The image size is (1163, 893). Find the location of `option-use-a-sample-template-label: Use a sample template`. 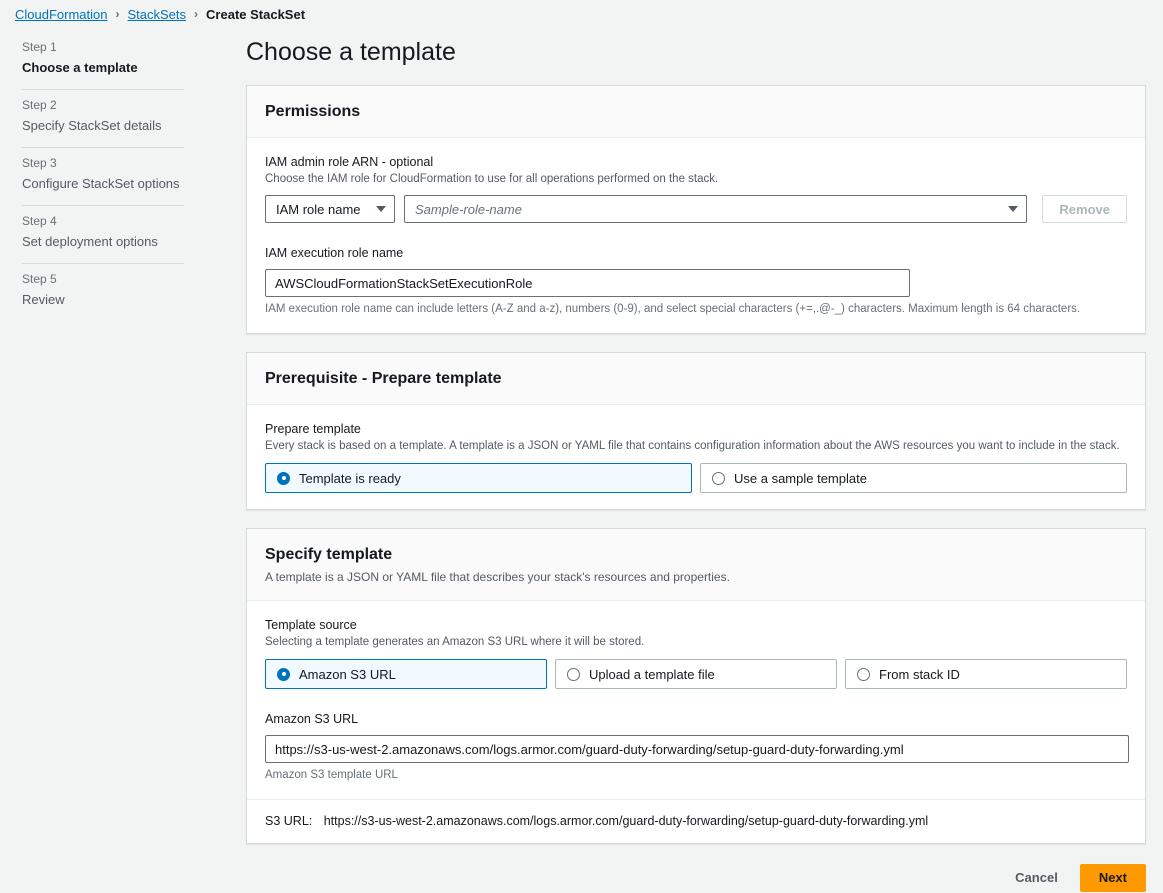

option-use-a-sample-template-label: Use a sample template is located at coordinates (800, 478).